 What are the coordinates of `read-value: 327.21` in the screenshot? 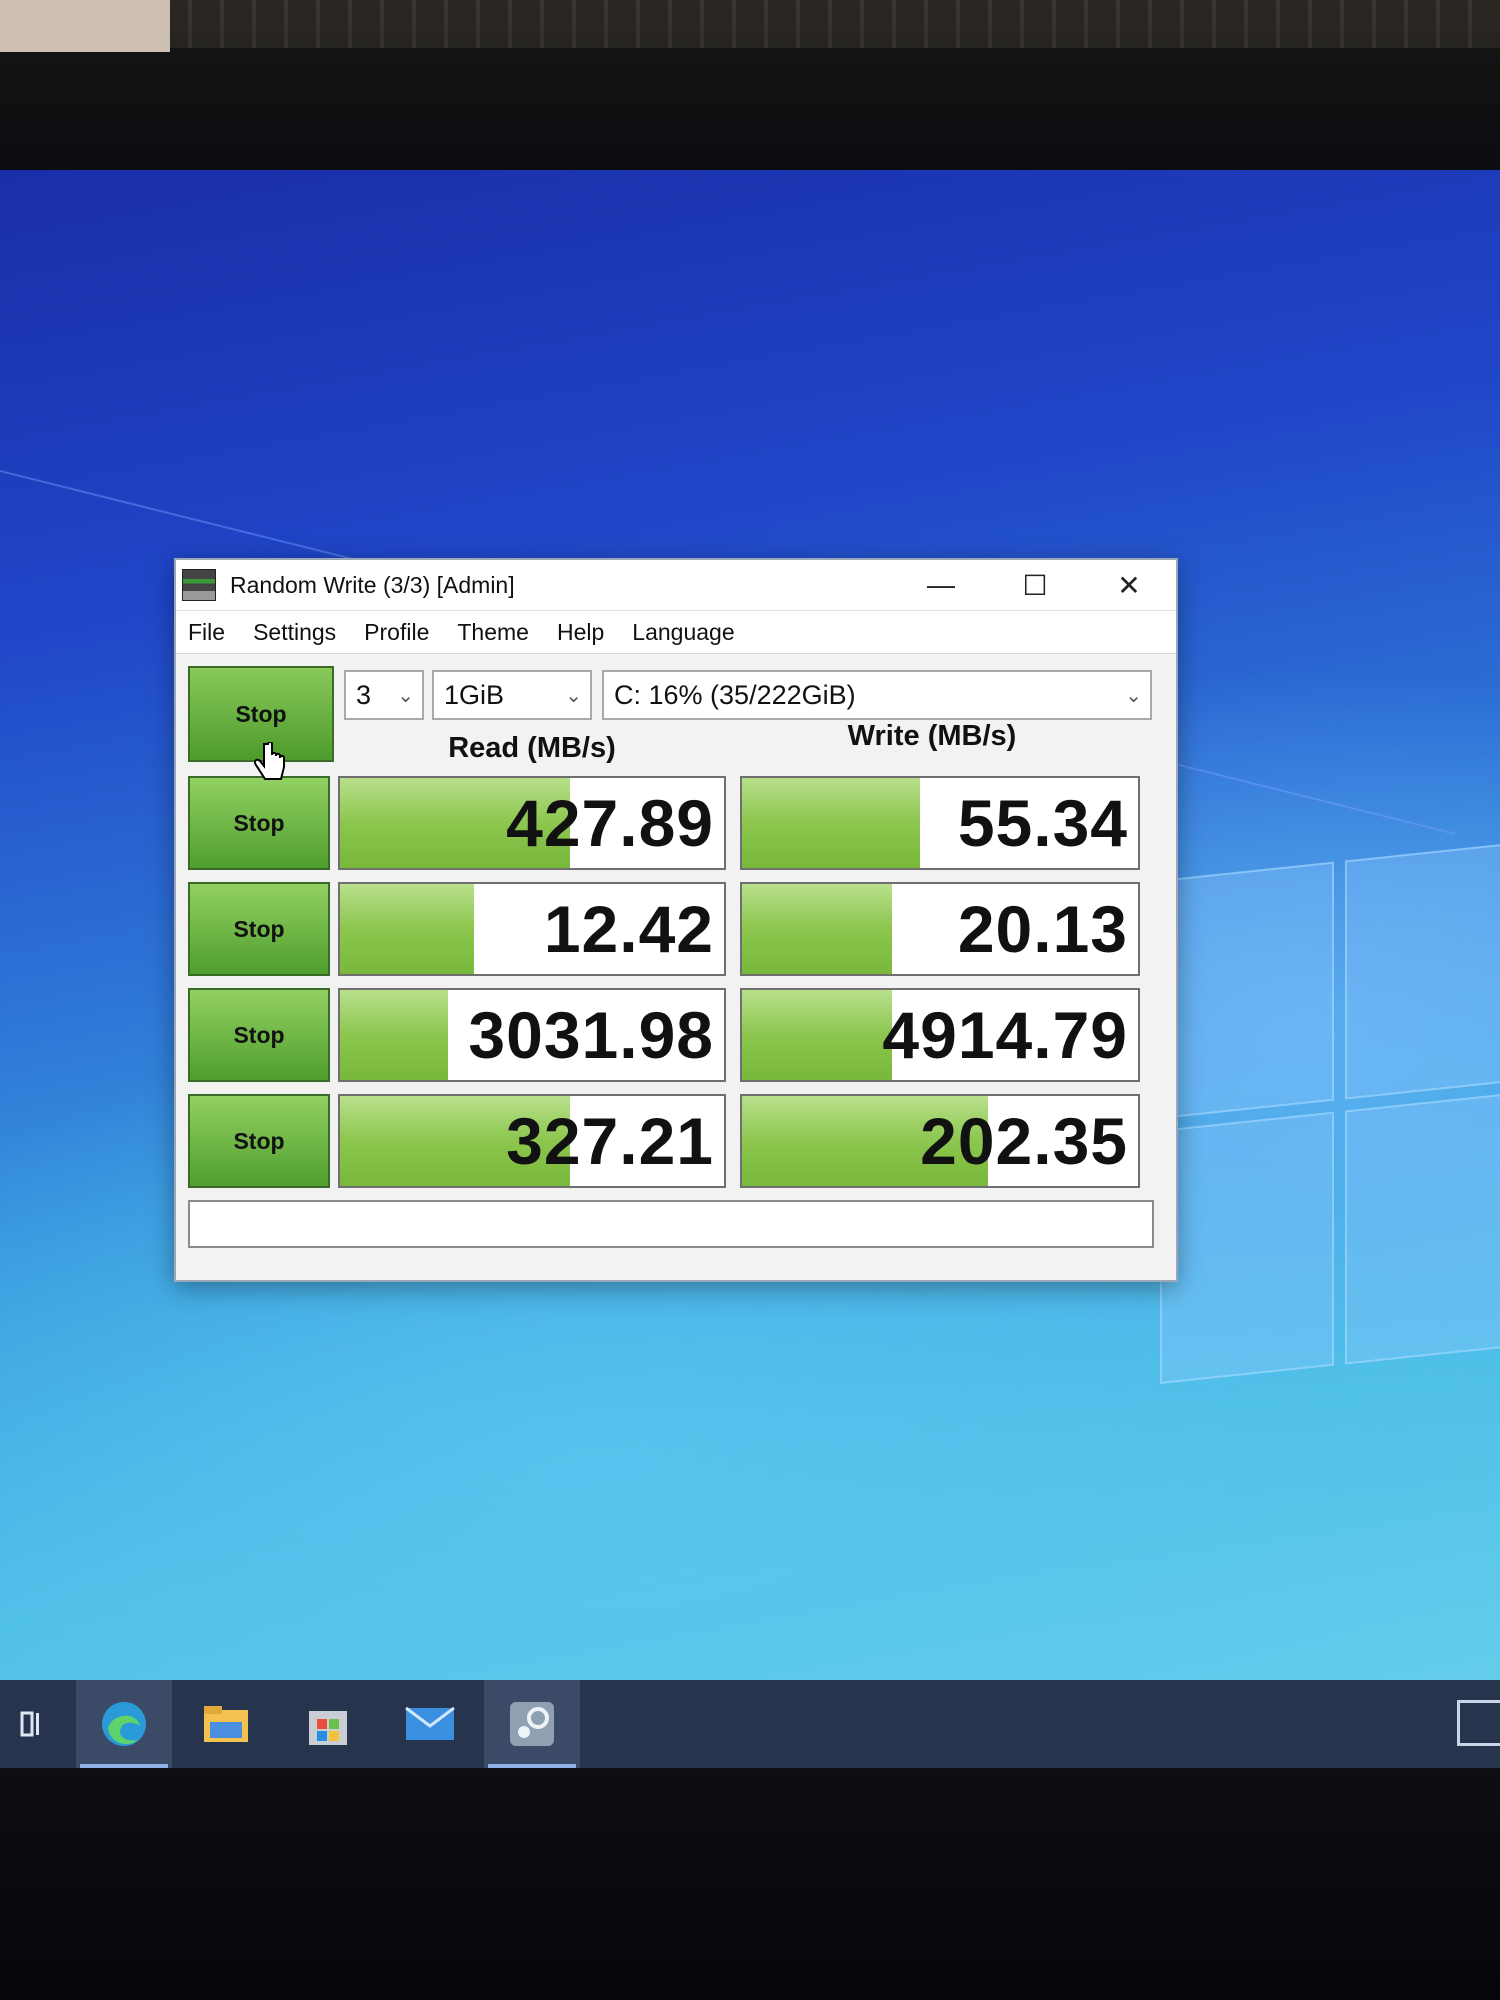 It's located at (610, 1141).